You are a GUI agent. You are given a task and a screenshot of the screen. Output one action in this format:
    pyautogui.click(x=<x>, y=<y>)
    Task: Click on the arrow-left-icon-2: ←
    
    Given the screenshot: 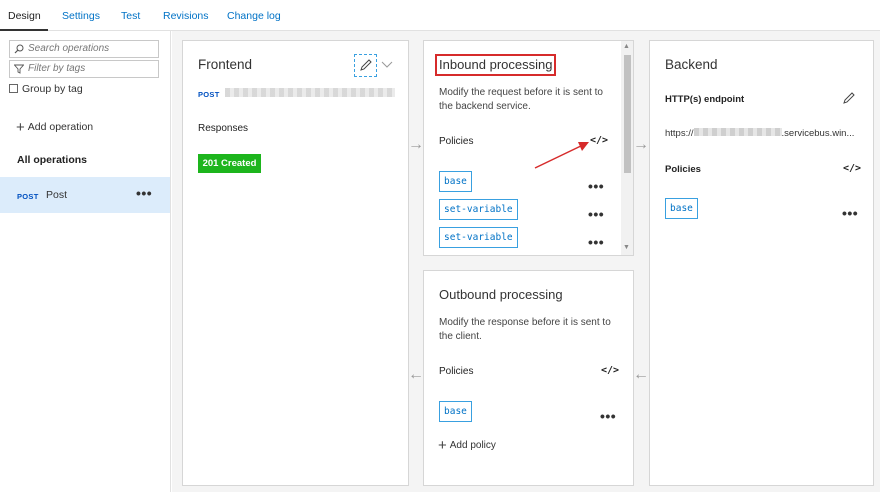 What is the action you would take?
    pyautogui.click(x=641, y=374)
    